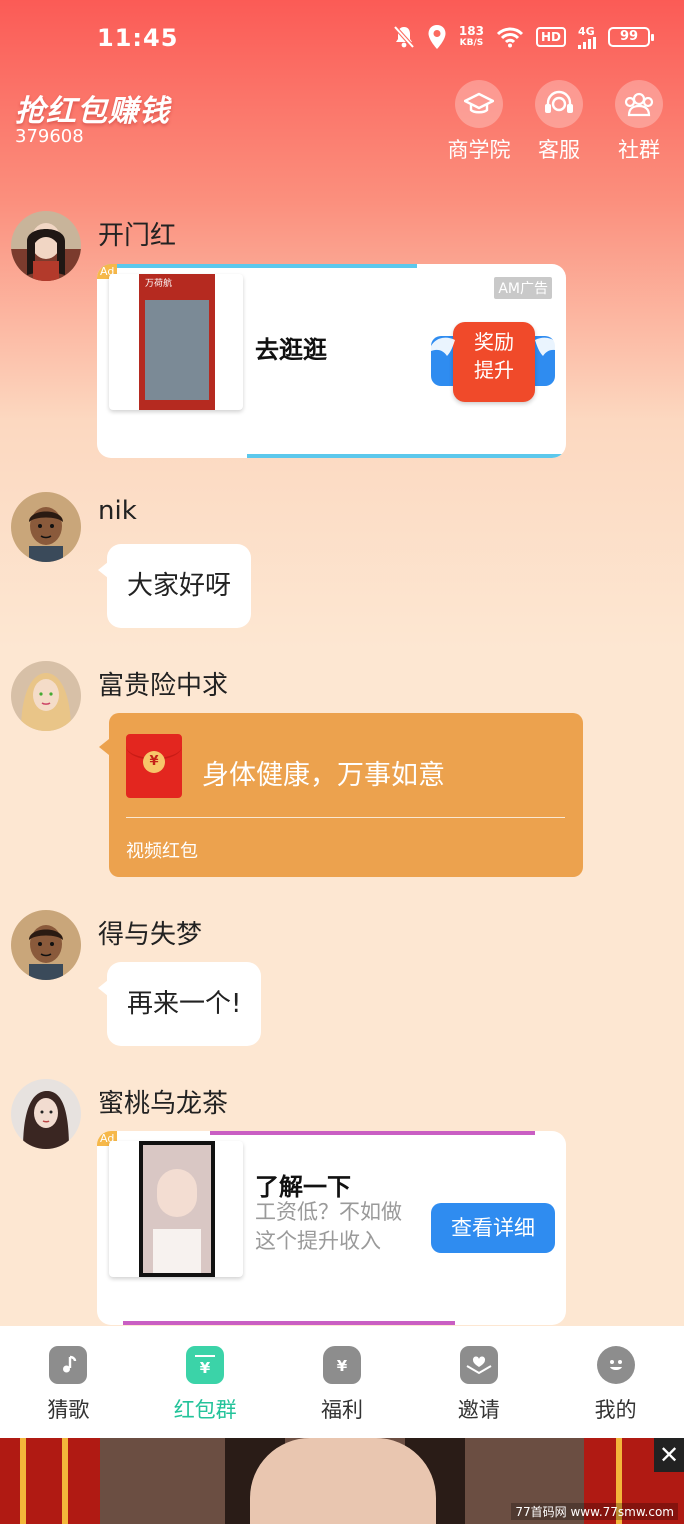 The height and width of the screenshot is (1524, 684). I want to click on group-id: 379608, so click(49, 136).